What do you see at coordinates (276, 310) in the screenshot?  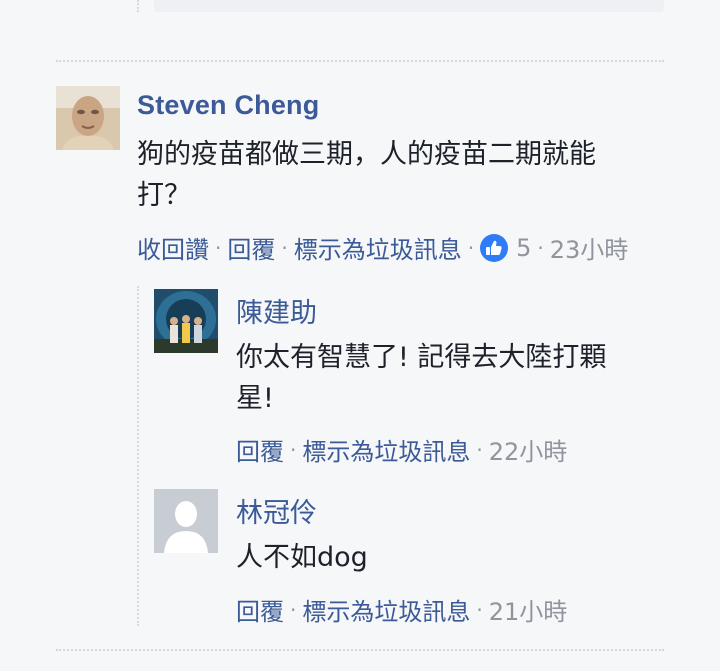 I see `reply-author-name: 陳建助` at bounding box center [276, 310].